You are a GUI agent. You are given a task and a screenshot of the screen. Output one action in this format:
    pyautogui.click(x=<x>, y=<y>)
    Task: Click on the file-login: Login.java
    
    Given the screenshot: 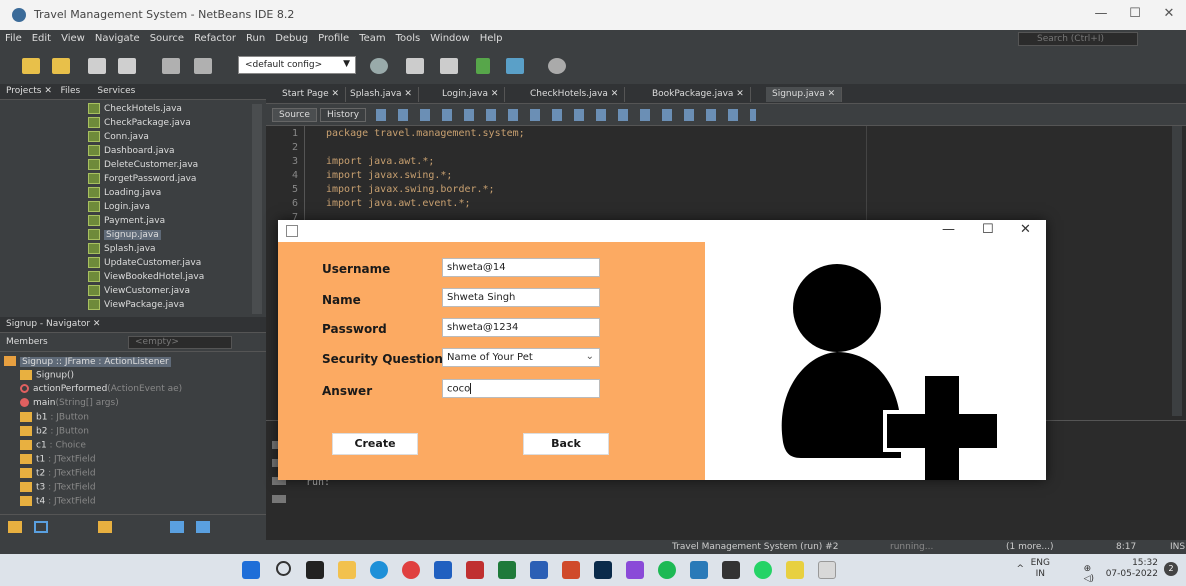 What is the action you would take?
    pyautogui.click(x=119, y=208)
    